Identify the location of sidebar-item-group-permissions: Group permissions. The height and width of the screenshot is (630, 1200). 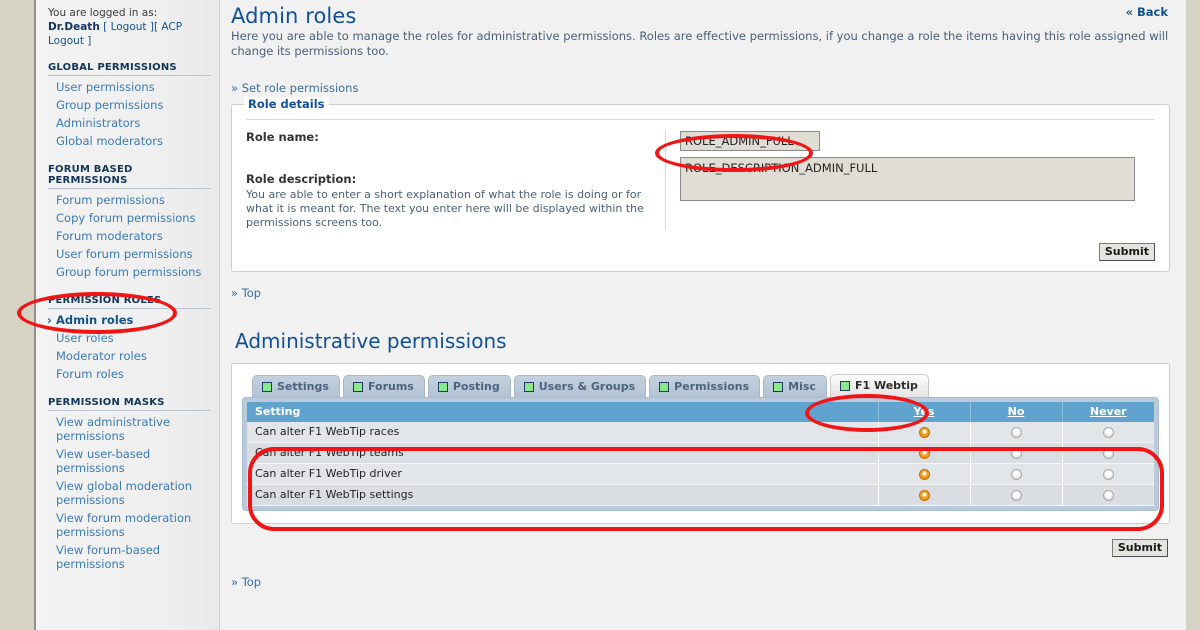
(128, 105).